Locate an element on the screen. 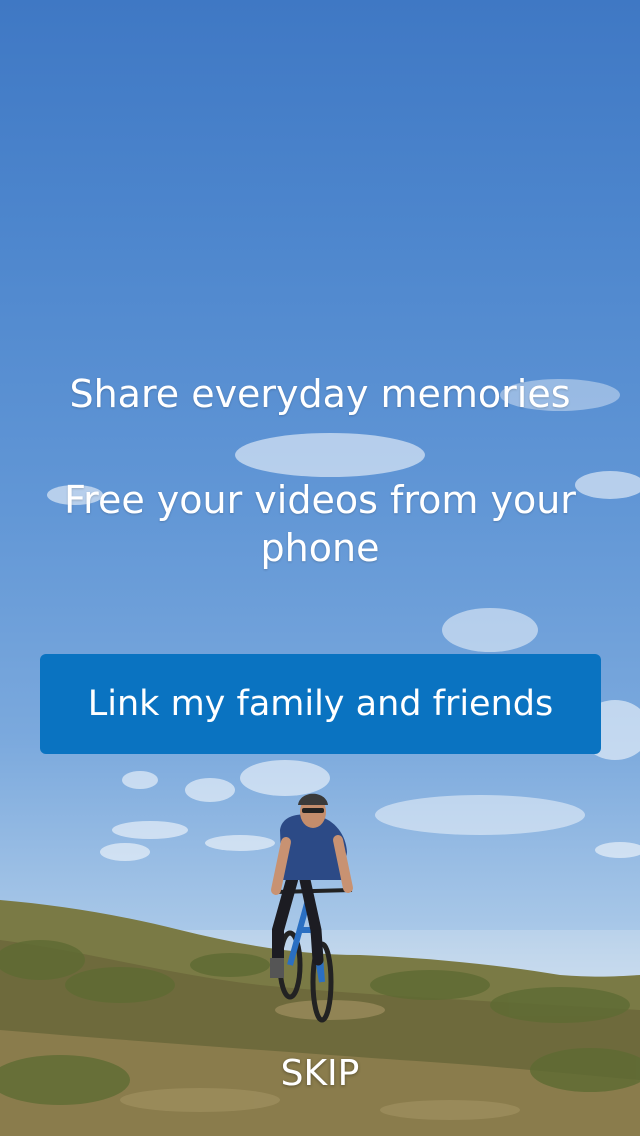 The image size is (640, 1136). skip-button: SKIP is located at coordinates (320, 1074).